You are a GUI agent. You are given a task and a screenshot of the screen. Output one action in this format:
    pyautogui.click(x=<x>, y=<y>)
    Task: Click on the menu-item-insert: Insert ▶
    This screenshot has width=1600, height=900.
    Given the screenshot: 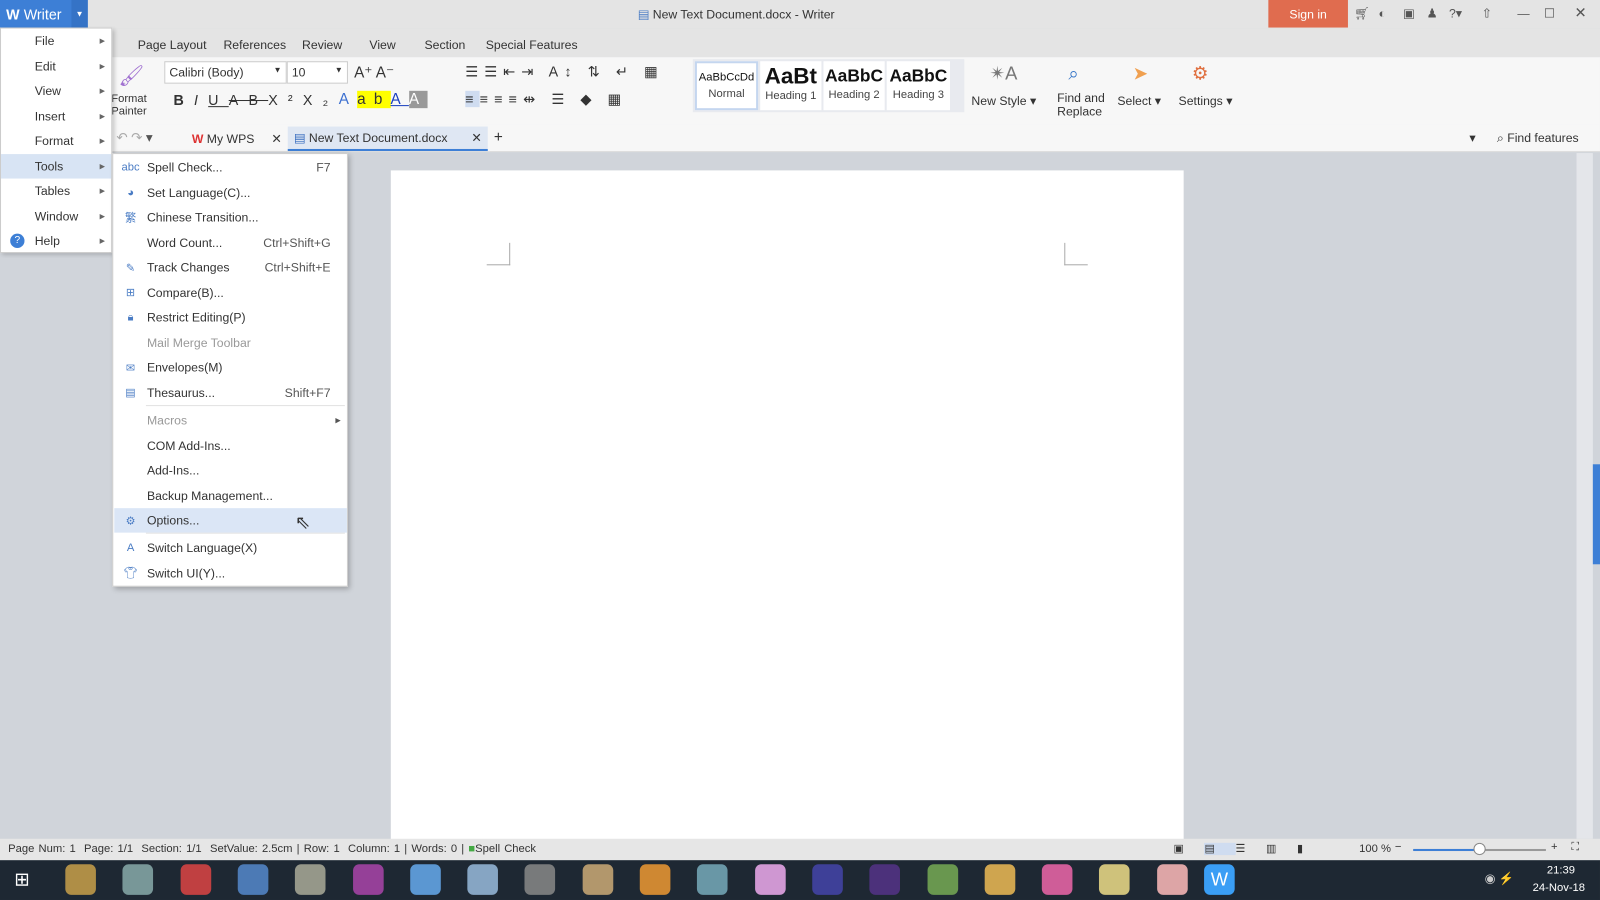 What is the action you would take?
    pyautogui.click(x=56, y=116)
    